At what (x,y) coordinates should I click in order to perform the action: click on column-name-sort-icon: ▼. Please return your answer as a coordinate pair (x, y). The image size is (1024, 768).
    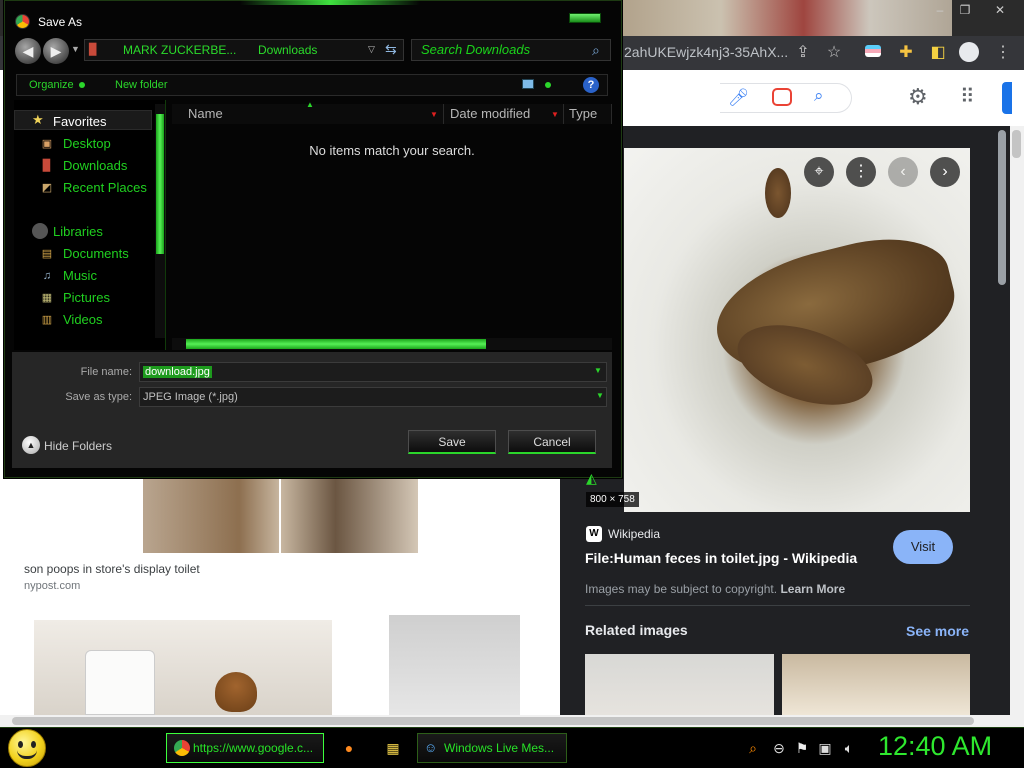
    Looking at the image, I should click on (434, 114).